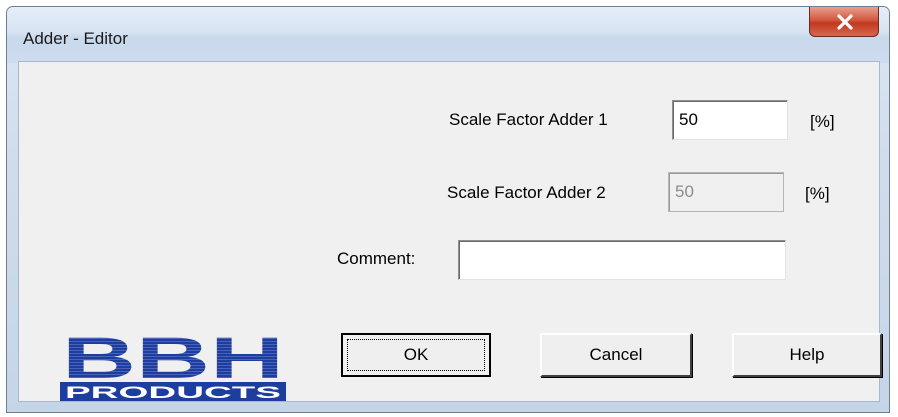 Image resolution: width=898 pixels, height=417 pixels. What do you see at coordinates (173, 360) in the screenshot?
I see `logo-bbh-text: BBH` at bounding box center [173, 360].